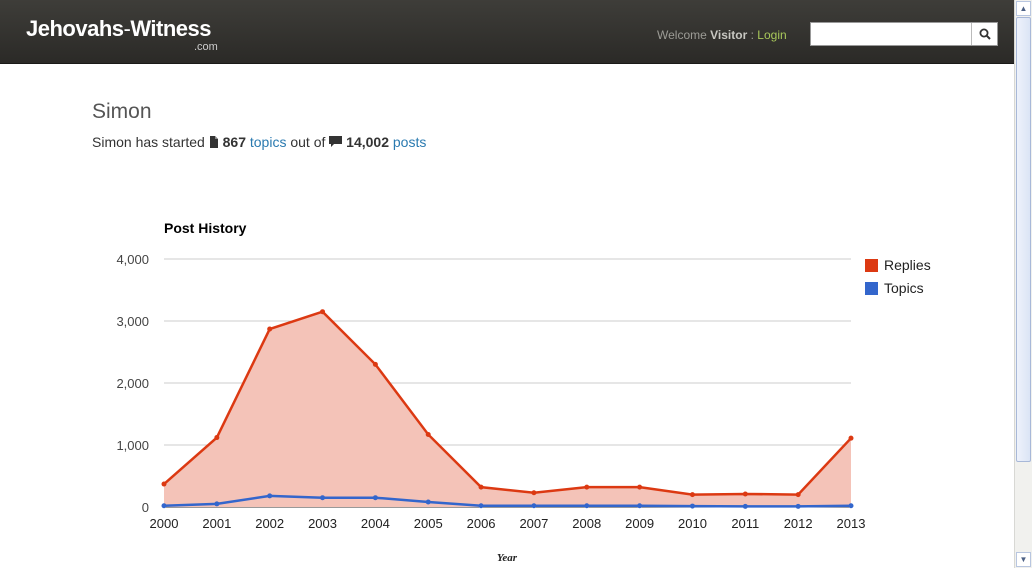 The height and width of the screenshot is (568, 1032). I want to click on welcome-message: Welcome Visitor : Login, so click(722, 35).